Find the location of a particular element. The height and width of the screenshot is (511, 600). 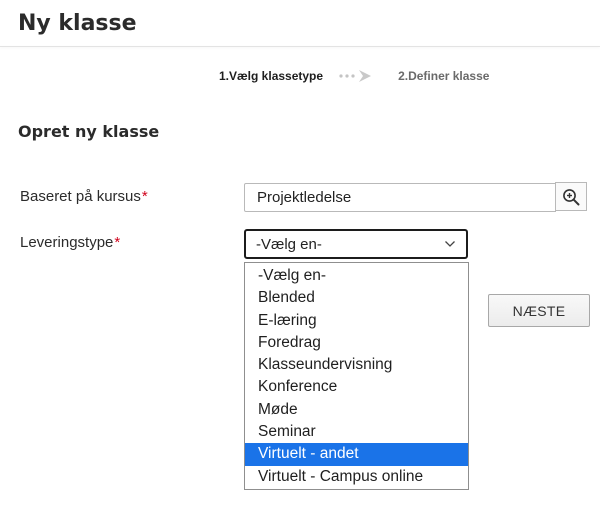

dropdown-option: Blended is located at coordinates (356, 298).